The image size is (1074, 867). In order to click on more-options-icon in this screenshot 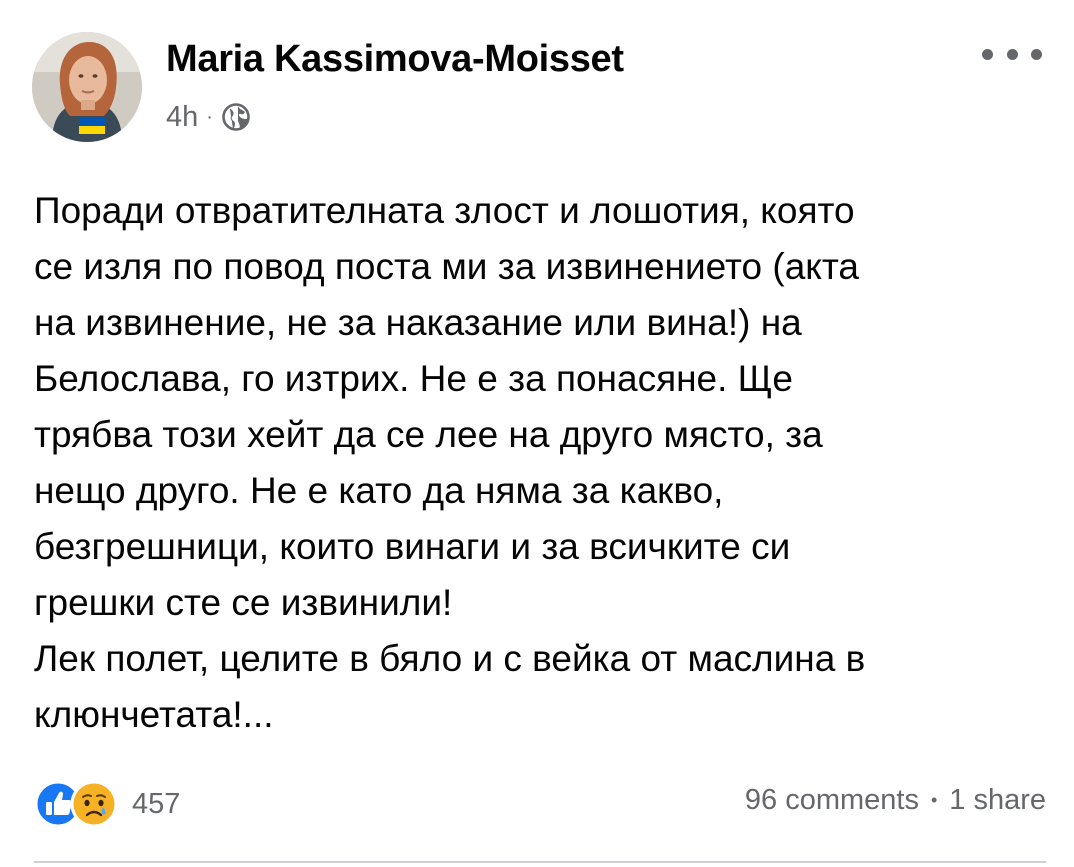, I will do `click(1012, 54)`.